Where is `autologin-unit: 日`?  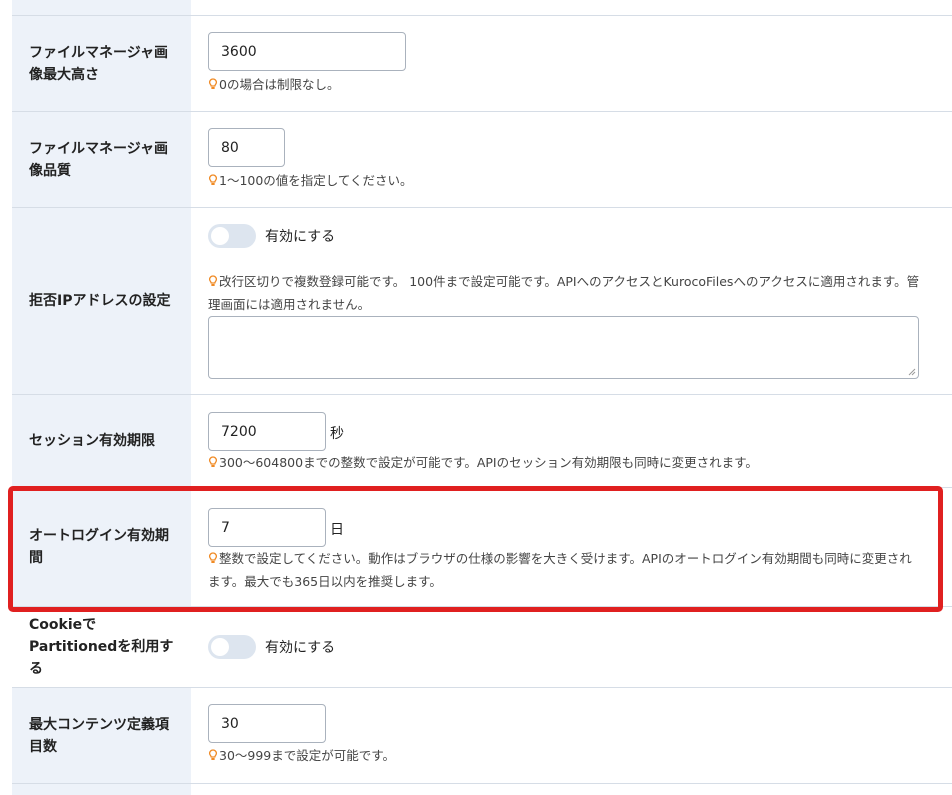
autologin-unit: 日 is located at coordinates (337, 530).